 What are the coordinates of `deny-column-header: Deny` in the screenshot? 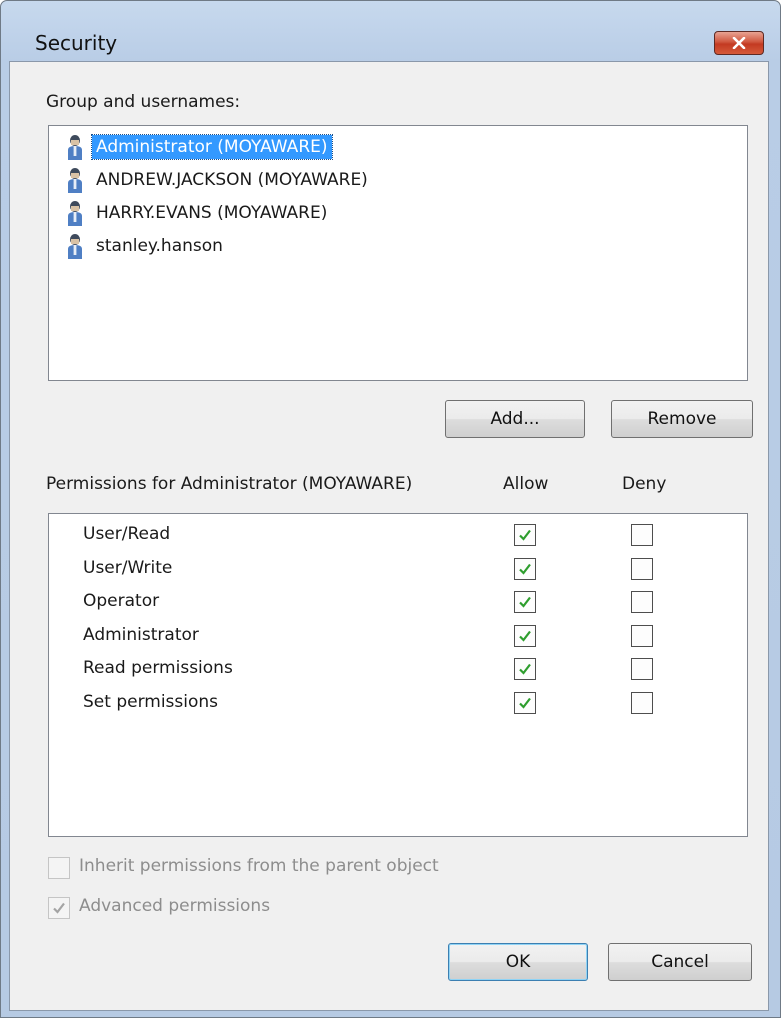 It's located at (644, 484).